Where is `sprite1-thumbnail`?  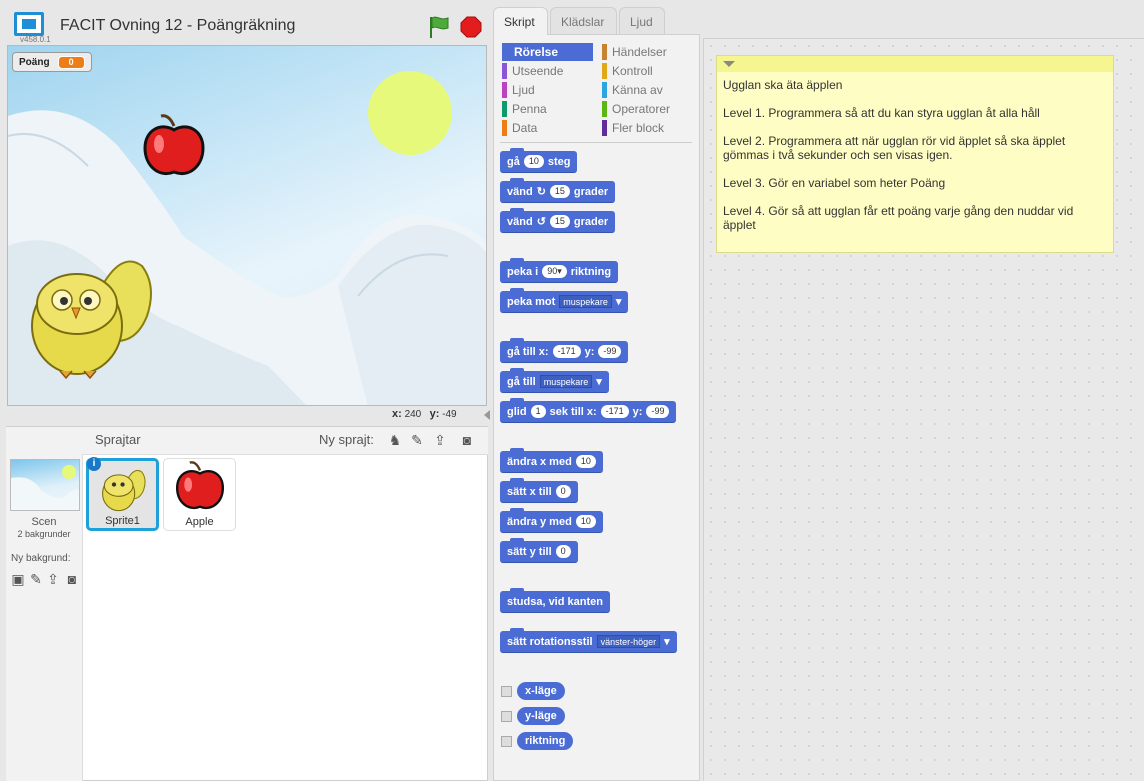 sprite1-thumbnail is located at coordinates (124, 490).